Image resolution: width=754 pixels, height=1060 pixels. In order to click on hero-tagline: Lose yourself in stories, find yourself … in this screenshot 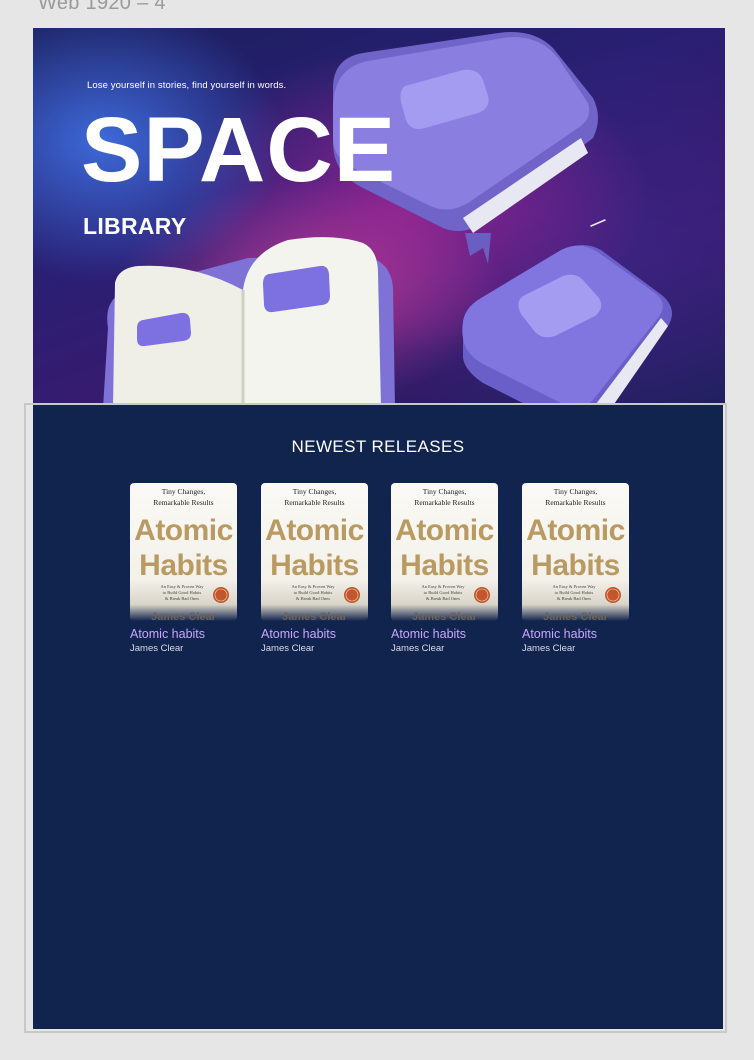, I will do `click(187, 85)`.